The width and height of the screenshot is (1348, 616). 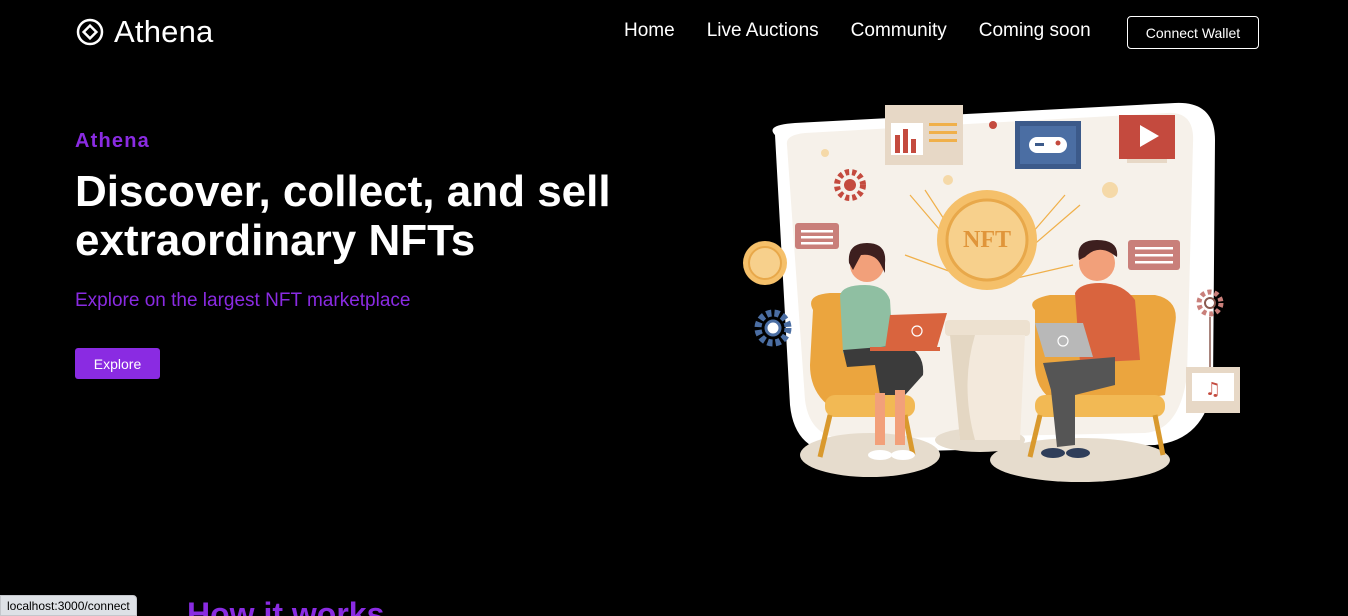 What do you see at coordinates (90, 32) in the screenshot?
I see `logo-icon` at bounding box center [90, 32].